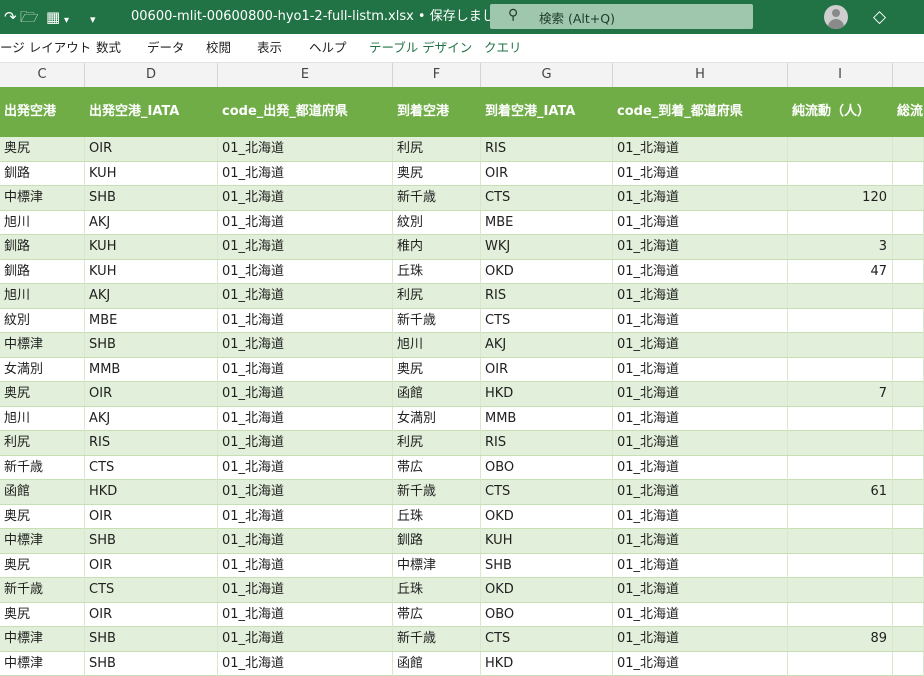  I want to click on cell-departure-iata: KUH, so click(151, 272).